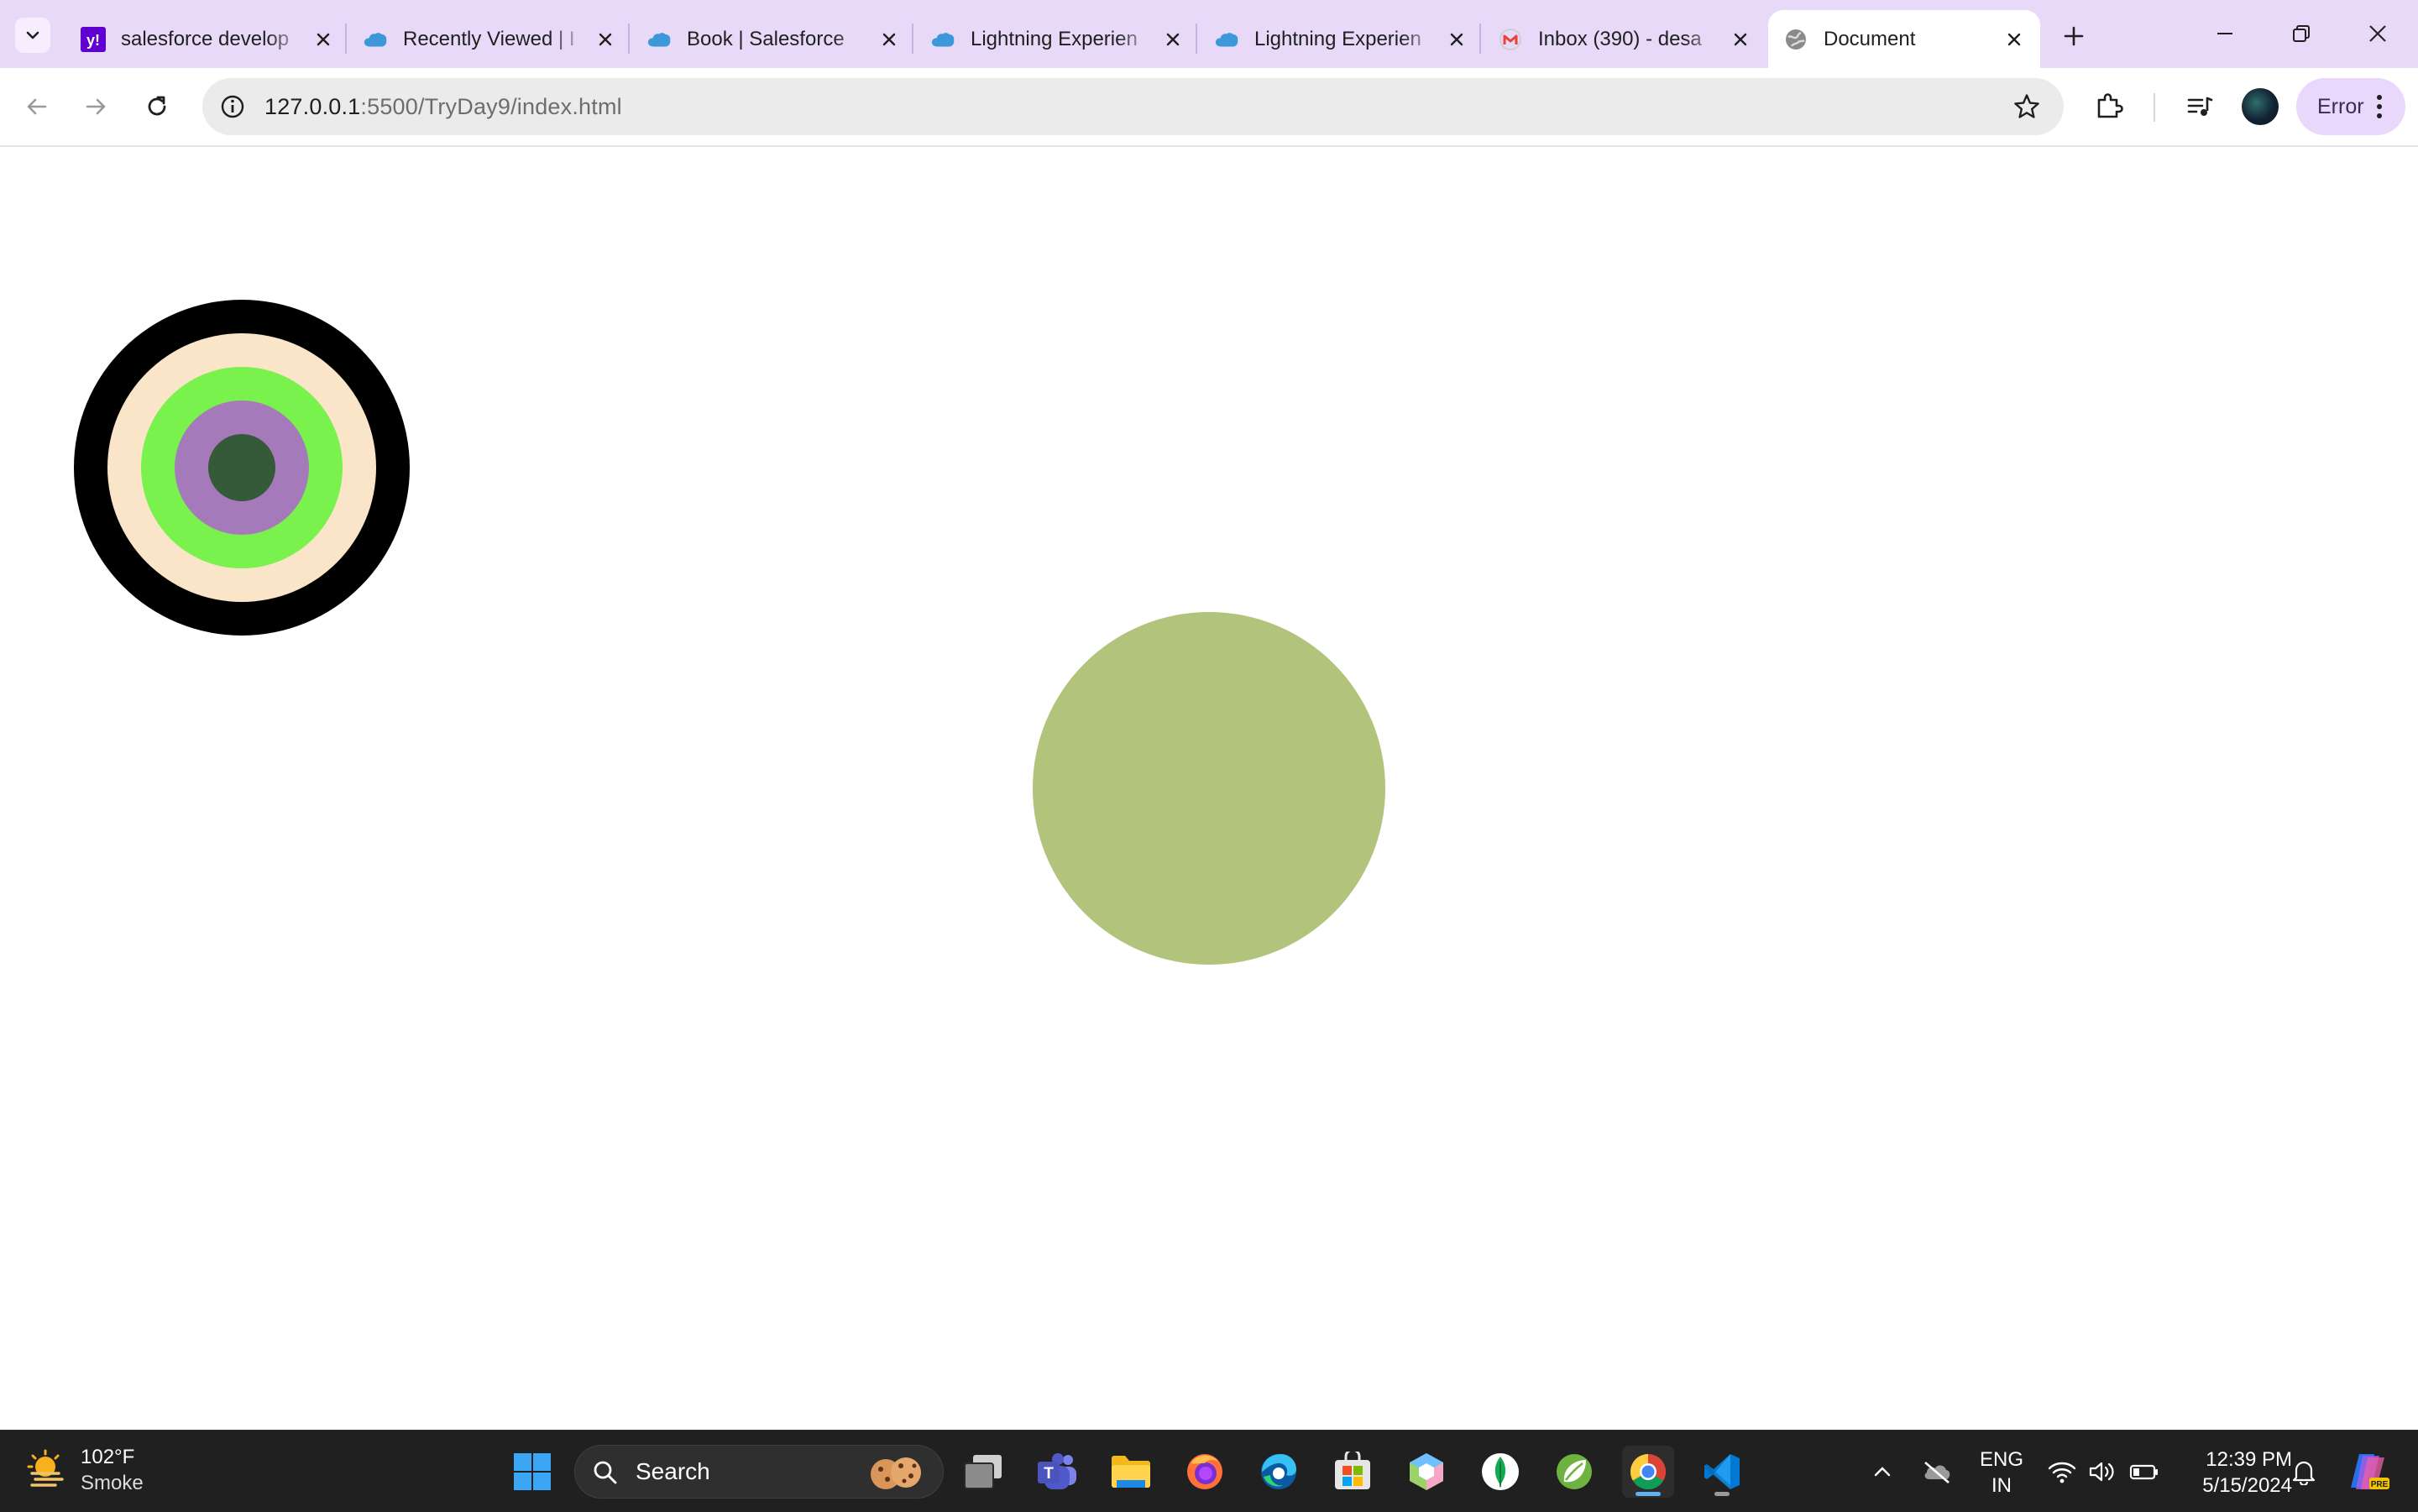 Image resolution: width=2418 pixels, height=1512 pixels. What do you see at coordinates (2001, 1473) in the screenshot?
I see `input-language: ENG IN` at bounding box center [2001, 1473].